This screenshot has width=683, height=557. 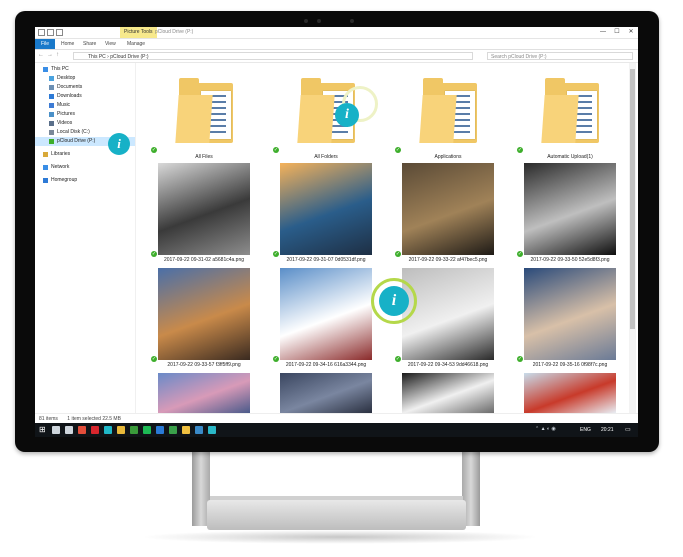 I want to click on image-tile: ✓ 2017-09-22 09-34-16 616a3344.png, so click(x=326, y=318).